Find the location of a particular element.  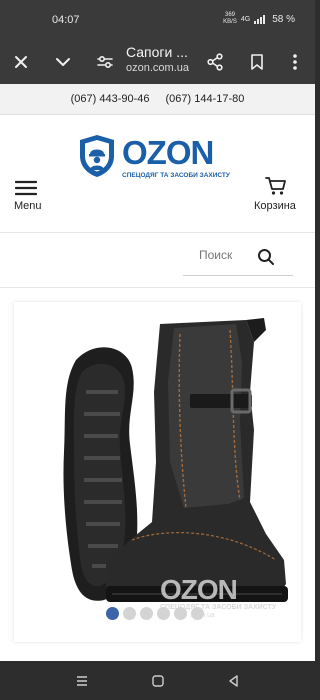

home-icon is located at coordinates (158, 681).